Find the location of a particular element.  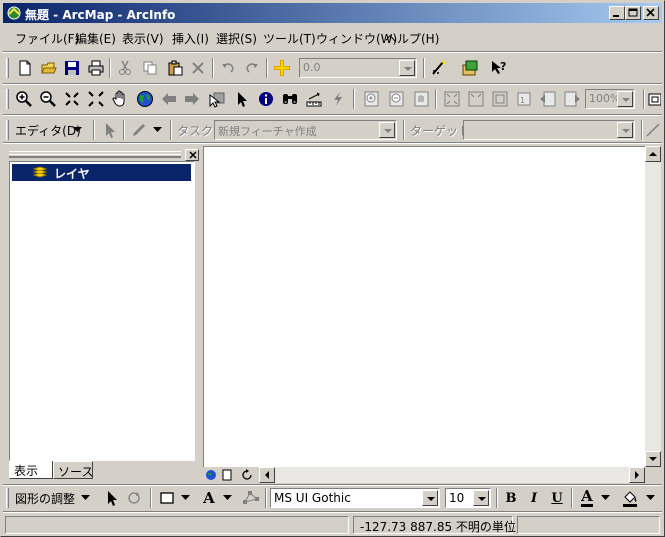

fill-color-button is located at coordinates (630, 498).